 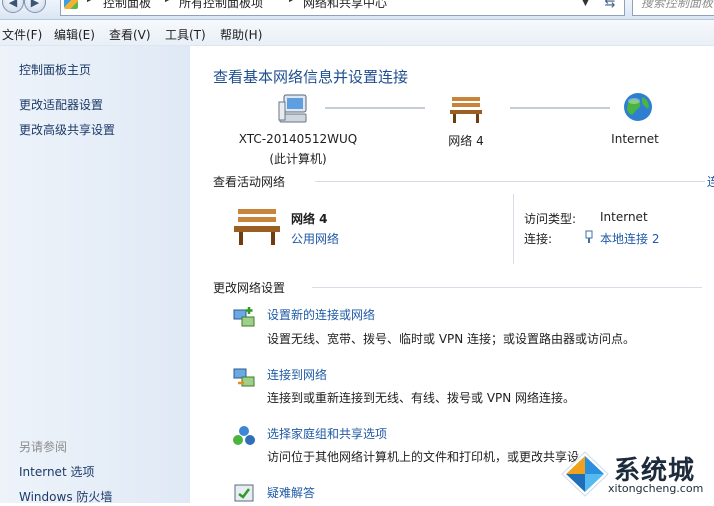 I want to click on forward-button: ▶, so click(x=35, y=6).